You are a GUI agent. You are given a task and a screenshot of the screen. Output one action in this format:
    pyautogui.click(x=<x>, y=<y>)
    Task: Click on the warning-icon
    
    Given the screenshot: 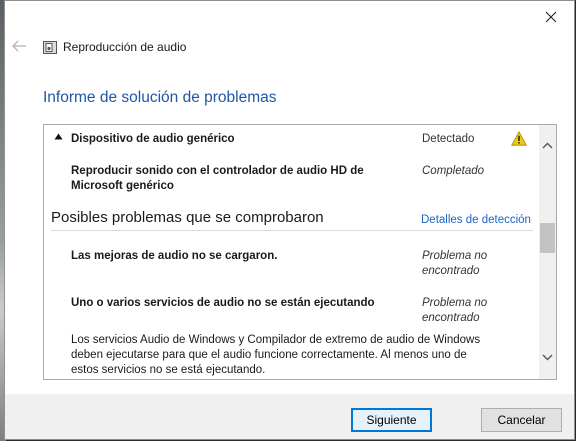 What is the action you would take?
    pyautogui.click(x=519, y=138)
    